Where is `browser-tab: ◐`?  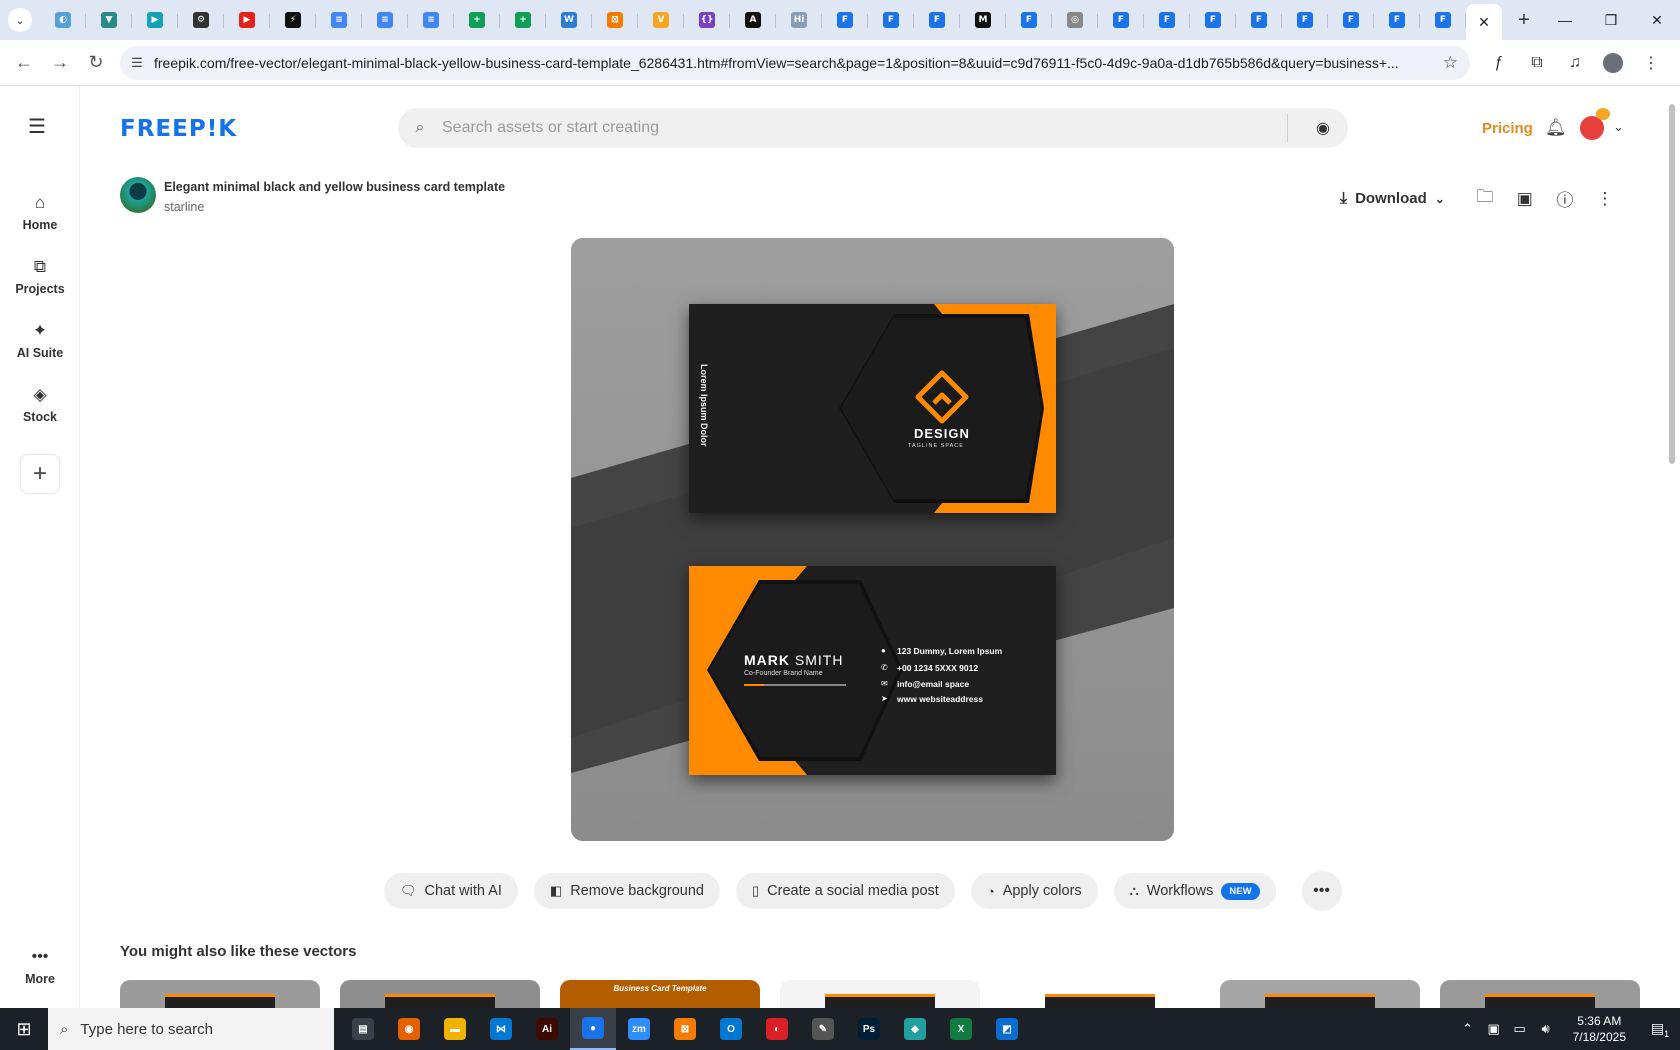
browser-tab: ◐ is located at coordinates (63, 20).